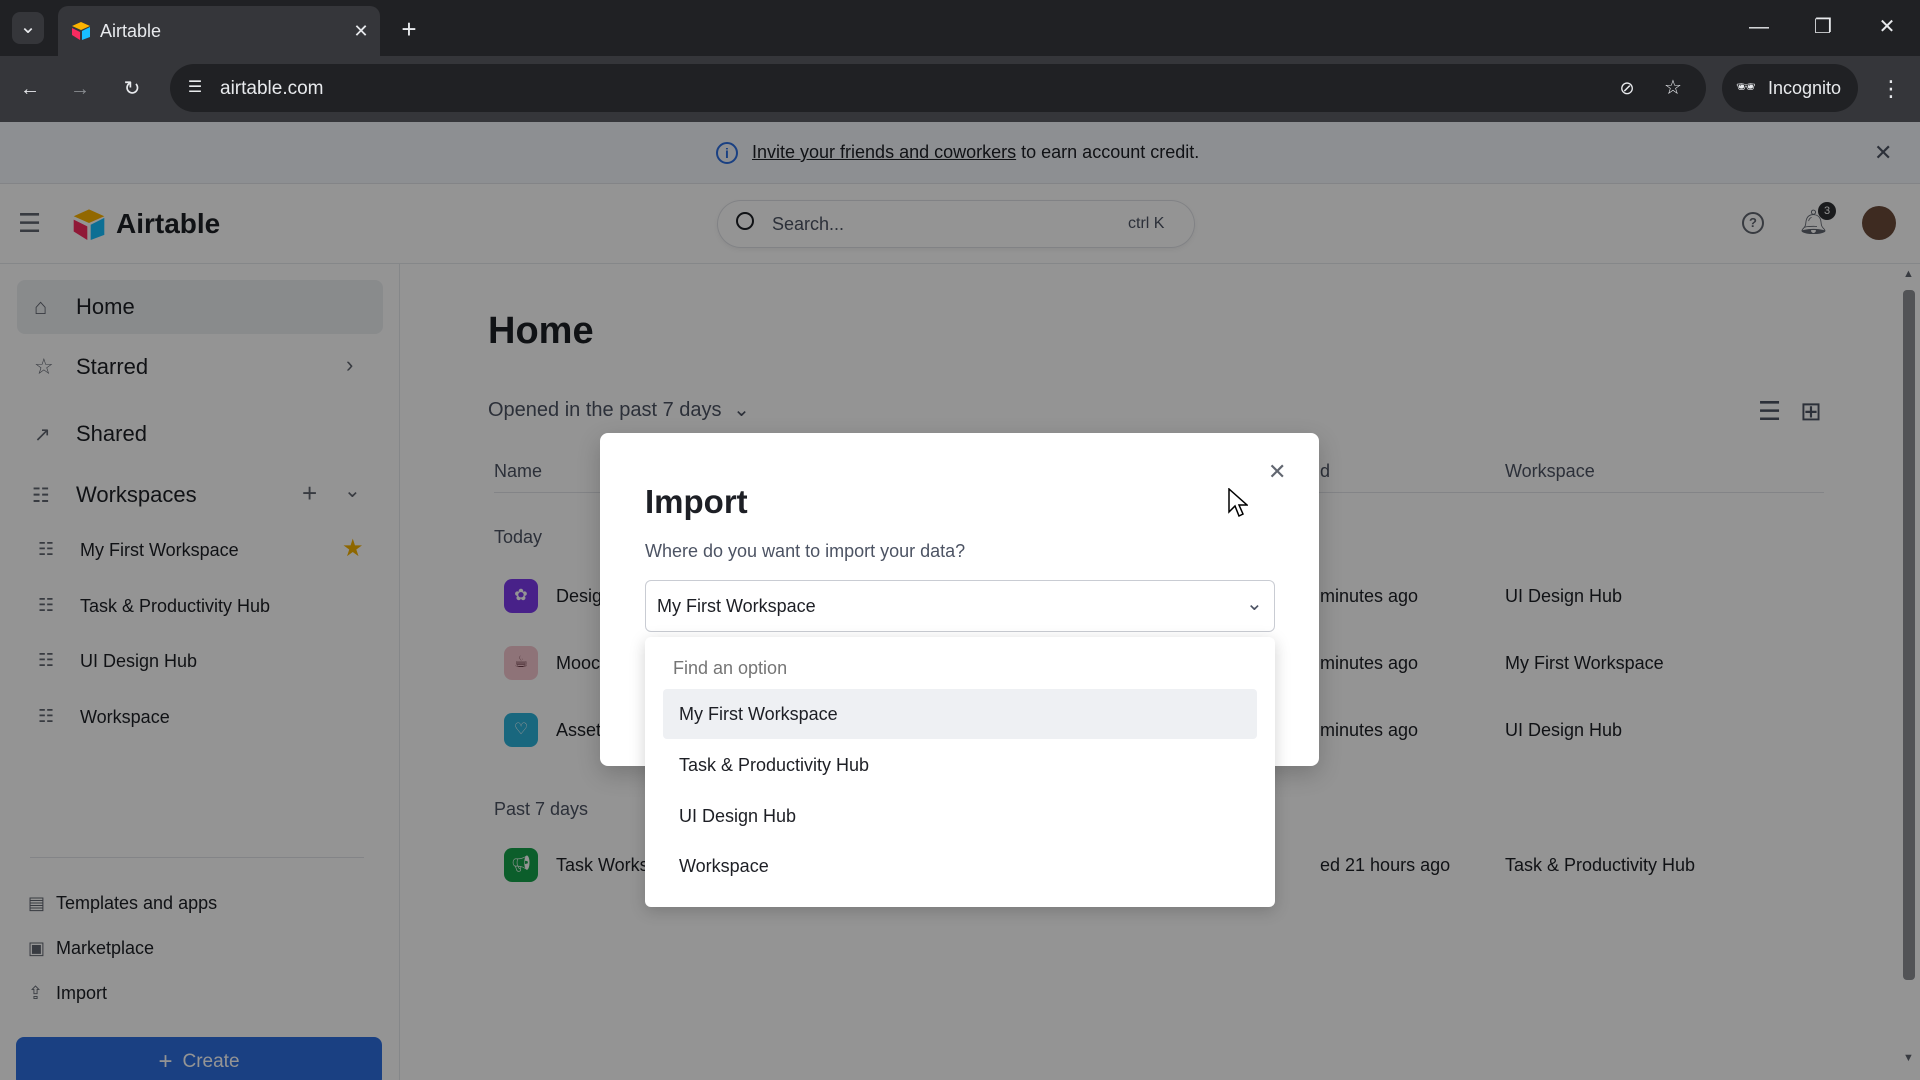 The image size is (1920, 1080). Describe the element at coordinates (409, 29) in the screenshot. I see `new-tab-icon: +` at that location.